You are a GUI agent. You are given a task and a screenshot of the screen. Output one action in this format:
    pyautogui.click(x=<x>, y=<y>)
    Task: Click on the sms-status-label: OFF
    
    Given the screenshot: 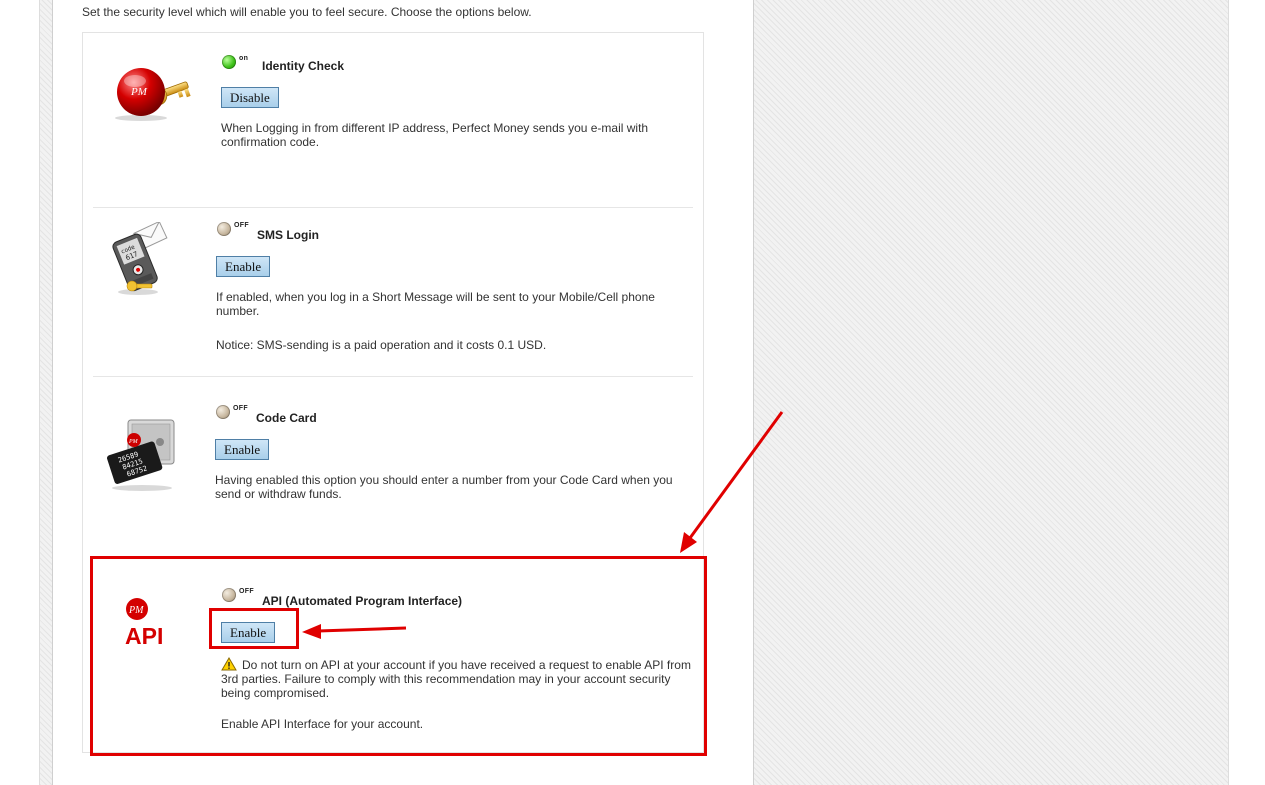 What is the action you would take?
    pyautogui.click(x=241, y=225)
    